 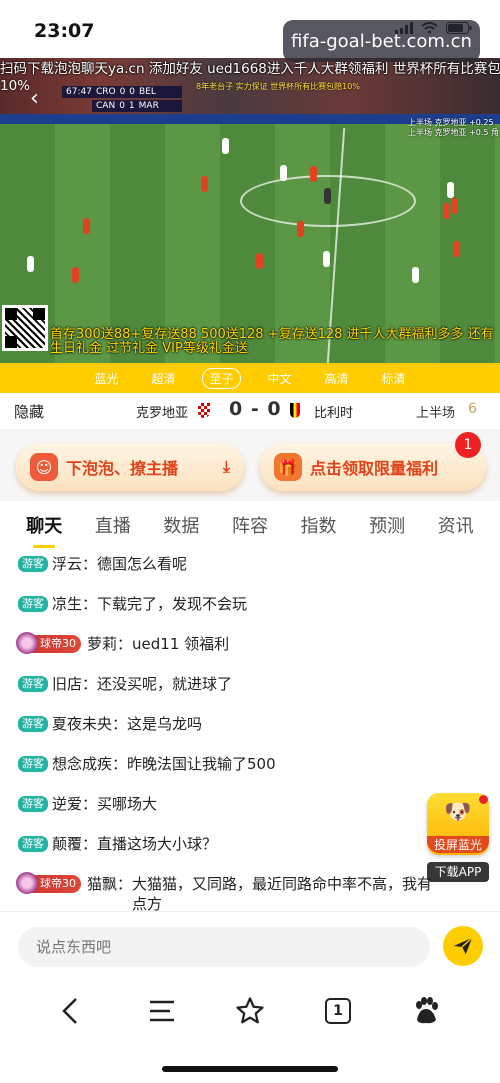 I want to click on baidu-button, so click(x=426, y=1011).